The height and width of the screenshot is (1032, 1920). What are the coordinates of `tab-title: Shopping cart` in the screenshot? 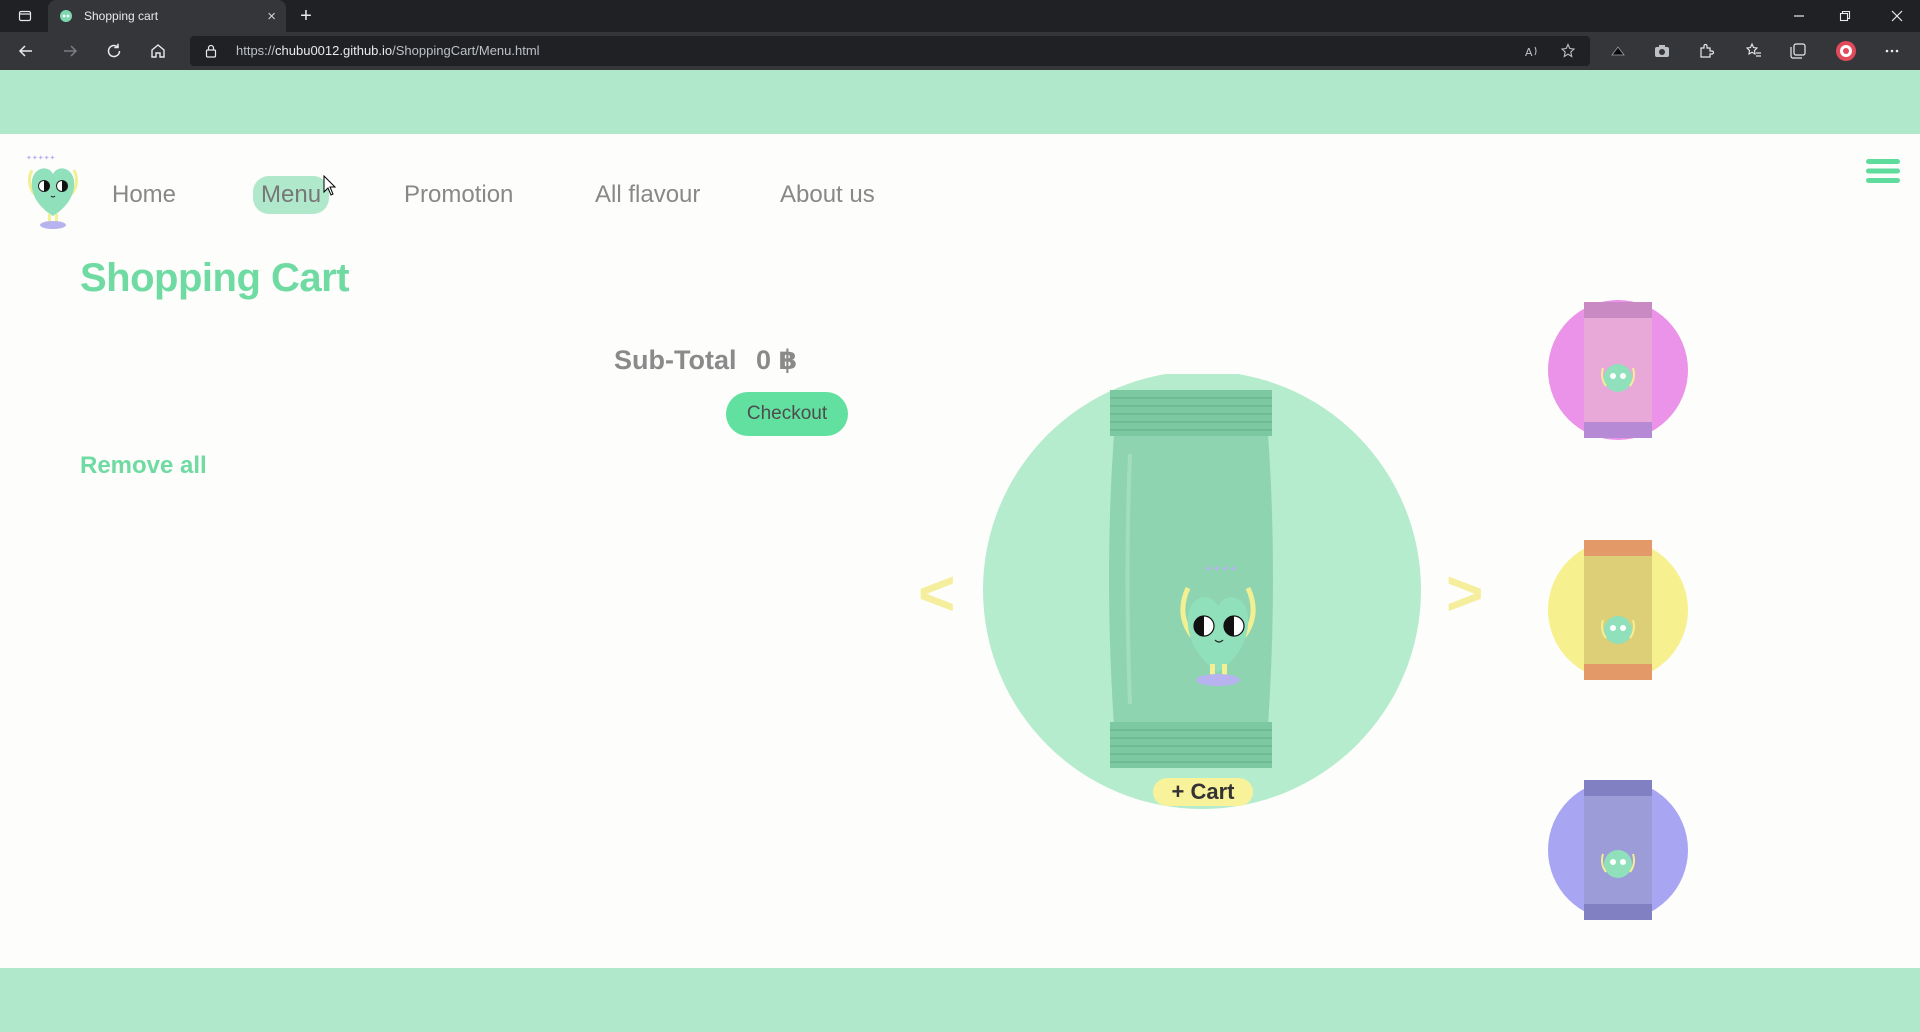 It's located at (121, 16).